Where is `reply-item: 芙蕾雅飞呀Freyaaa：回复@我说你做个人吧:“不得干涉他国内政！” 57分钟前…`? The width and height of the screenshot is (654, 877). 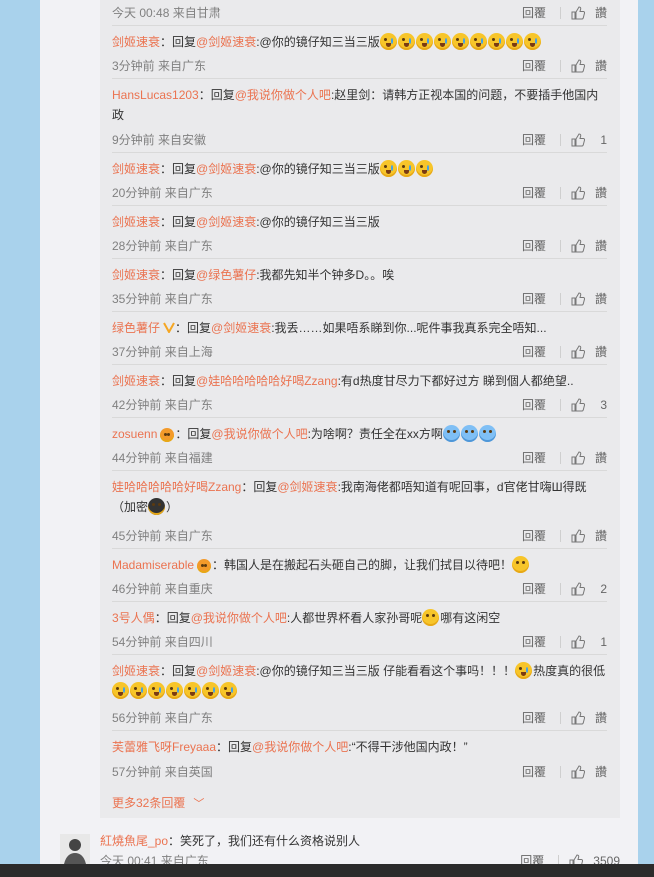
reply-item: 芙蕾雅飞呀Freyaaa：回复@我说你做个人吧:“不得干涉他国内政！” 57分钟前… is located at coordinates (359, 757).